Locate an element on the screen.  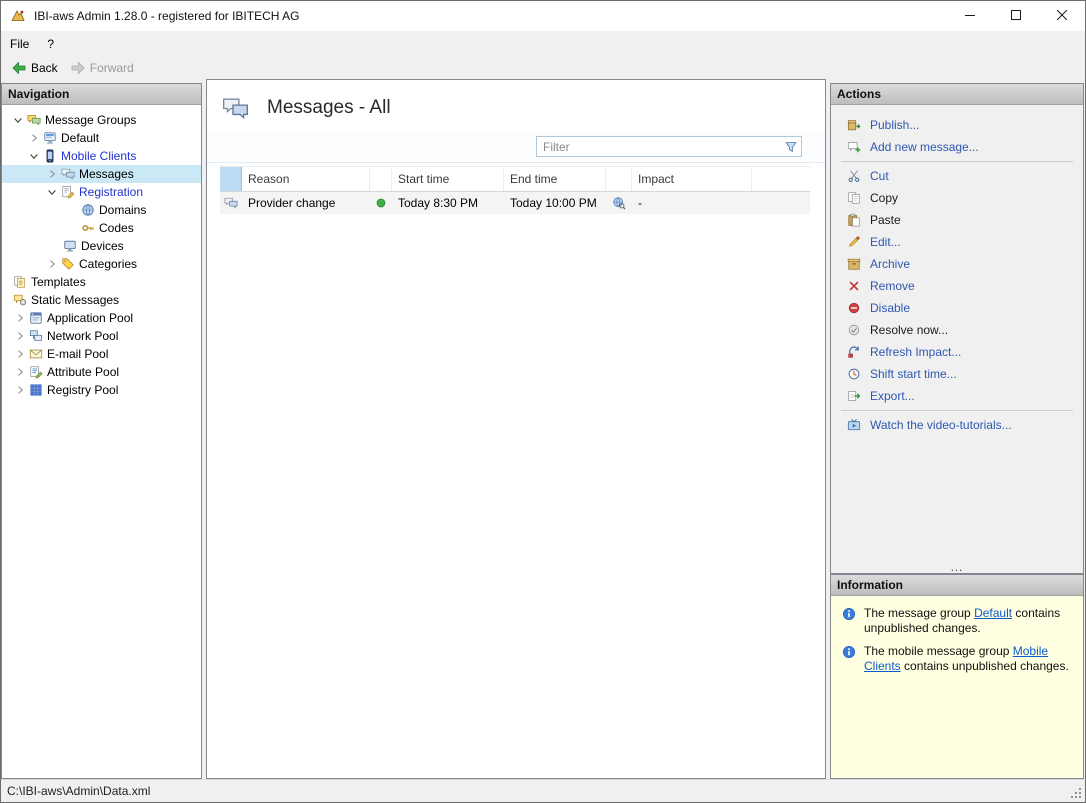
active-dot is located at coordinates (381, 203).